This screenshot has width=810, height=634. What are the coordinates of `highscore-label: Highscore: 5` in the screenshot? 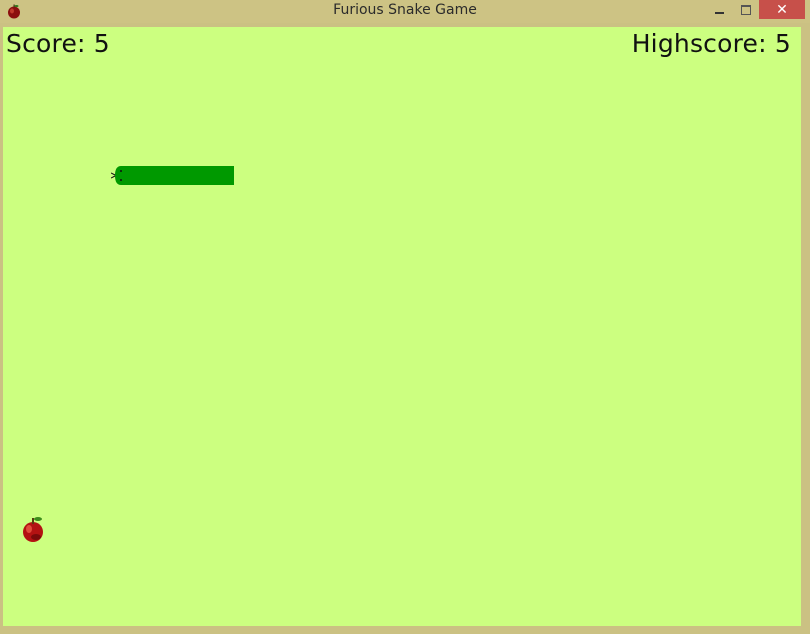 It's located at (711, 43).